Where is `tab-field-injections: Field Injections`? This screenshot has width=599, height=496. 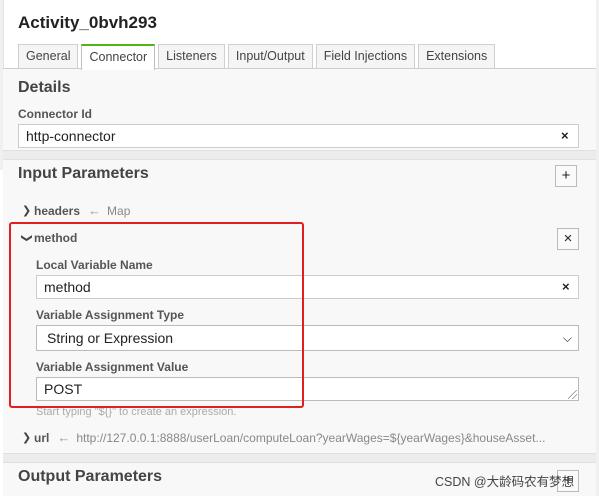
tab-field-injections: Field Injections is located at coordinates (365, 56).